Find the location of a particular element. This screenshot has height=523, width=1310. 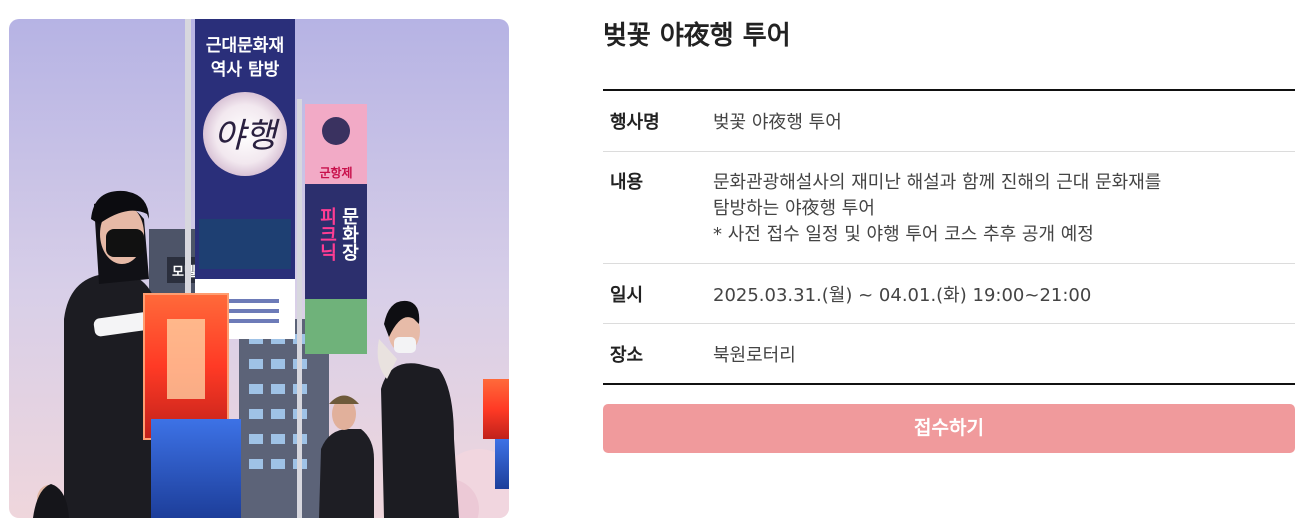

detail-row-place: 장소 북원로터리 is located at coordinates (949, 353).